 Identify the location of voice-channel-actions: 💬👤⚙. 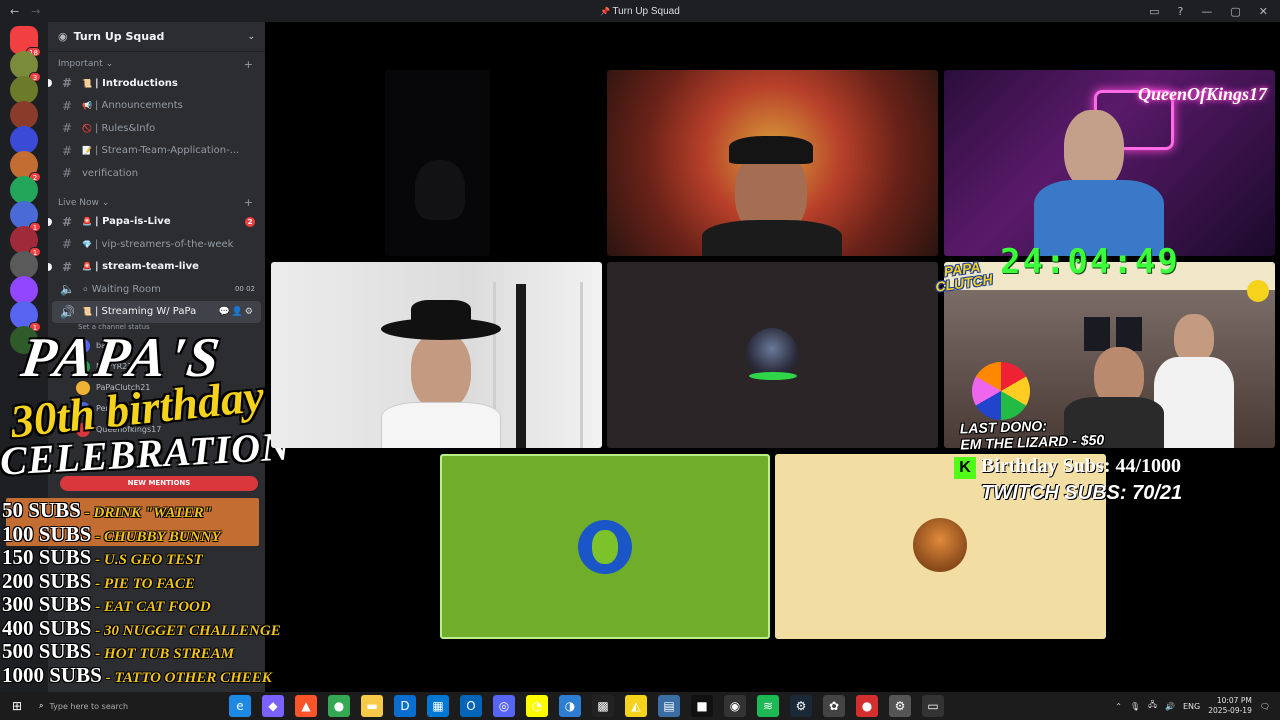
(237, 312).